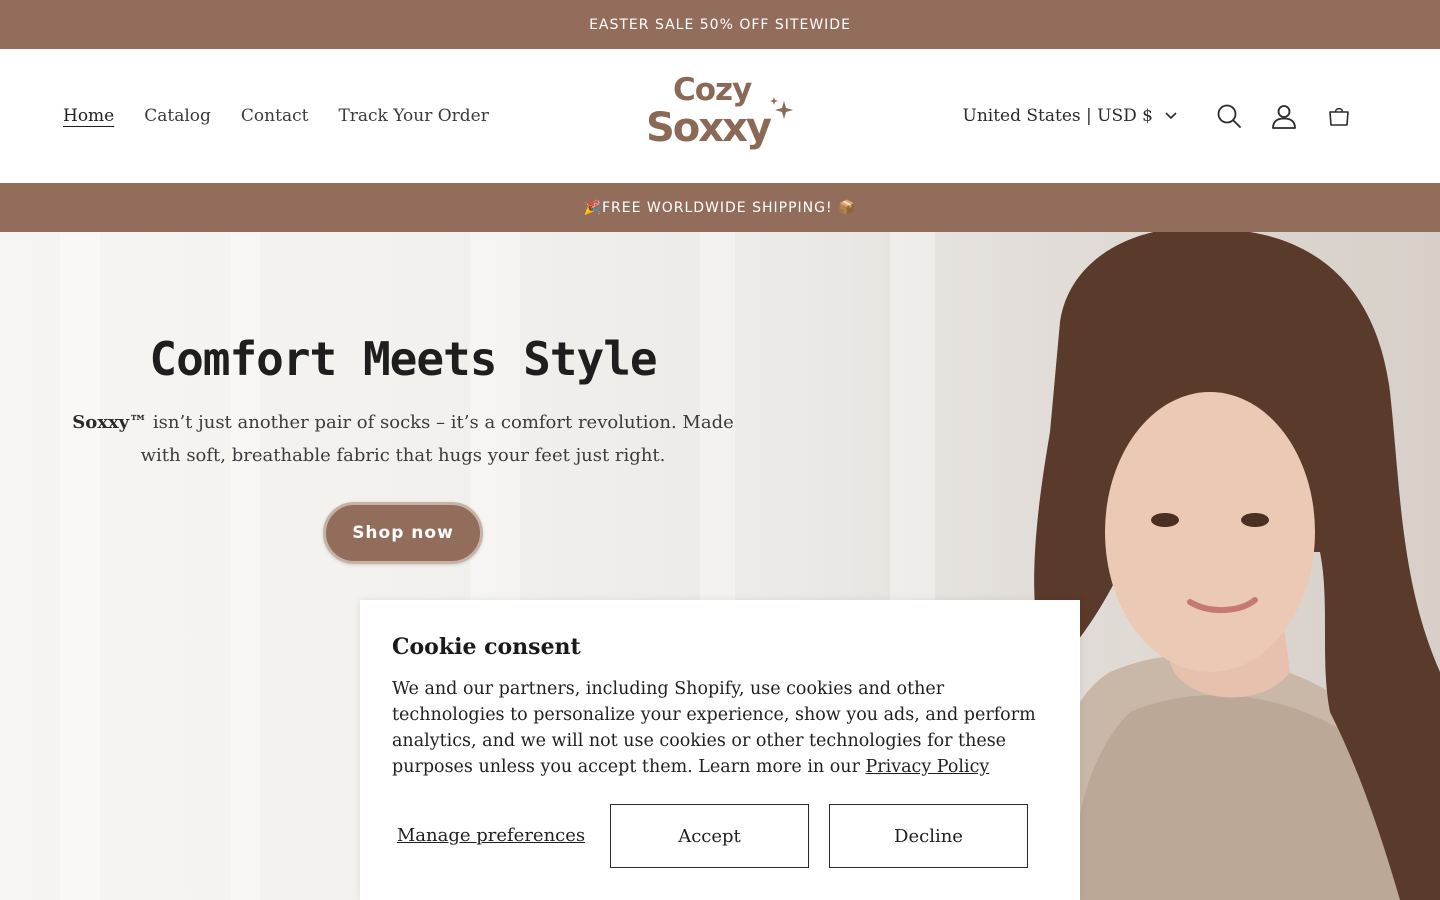  I want to click on cart-icon, so click(1339, 116).